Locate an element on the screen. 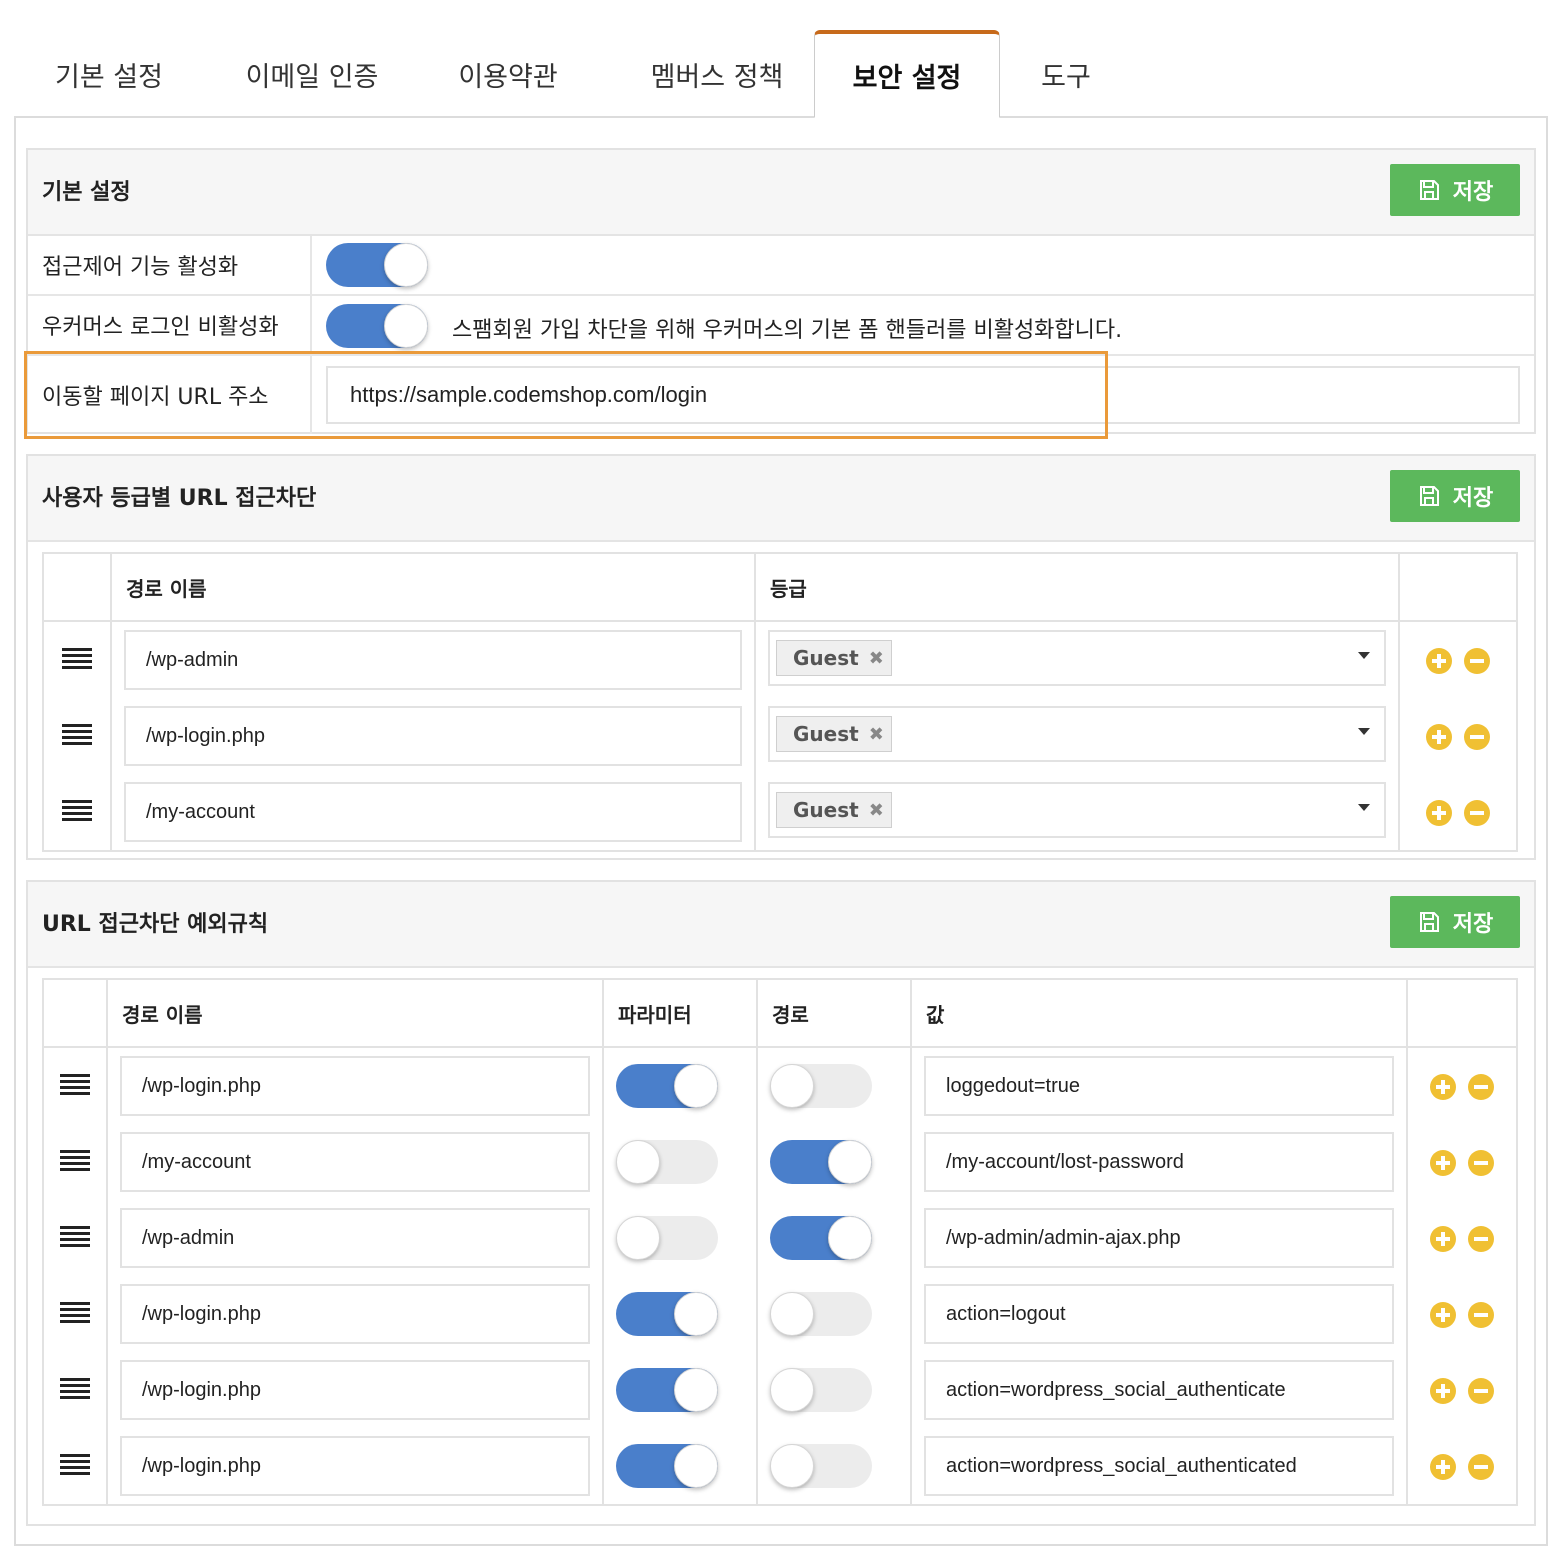  tab-tools: 도구 is located at coordinates (1066, 74).